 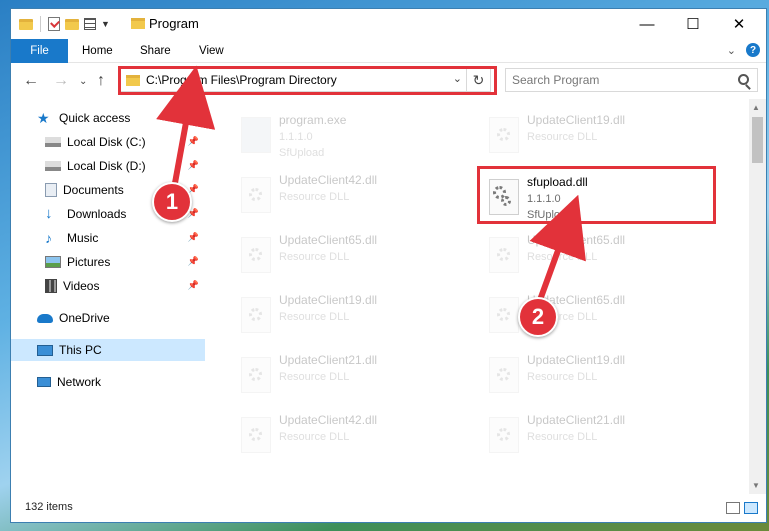 I want to click on folder-icon, so click(x=26, y=24).